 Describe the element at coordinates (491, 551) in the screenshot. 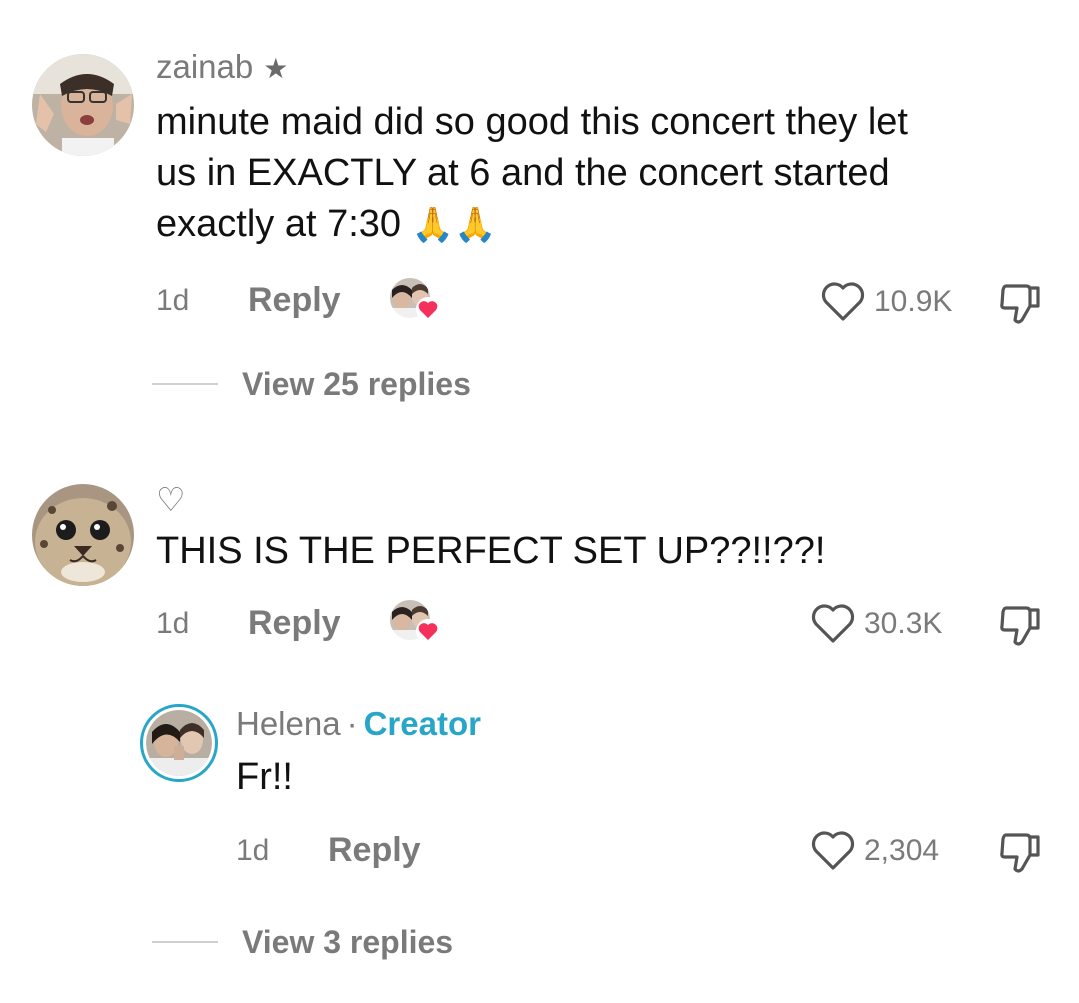

I see `comment-text: THIS IS THE PERFECT SET UP??!!??!` at that location.